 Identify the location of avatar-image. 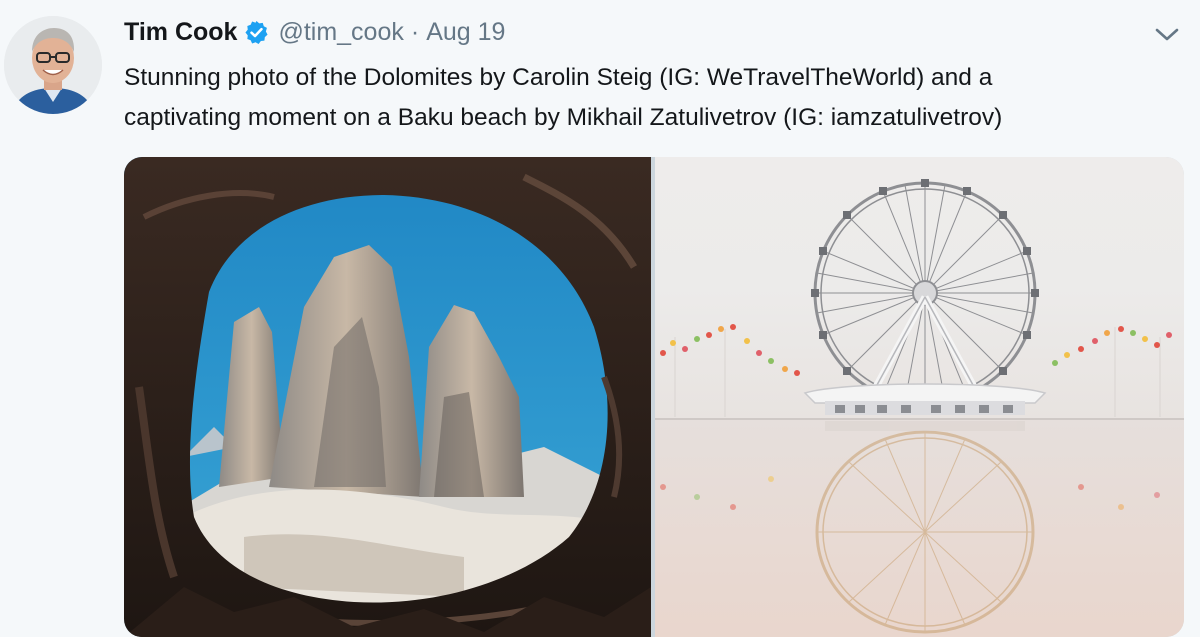
(53, 65).